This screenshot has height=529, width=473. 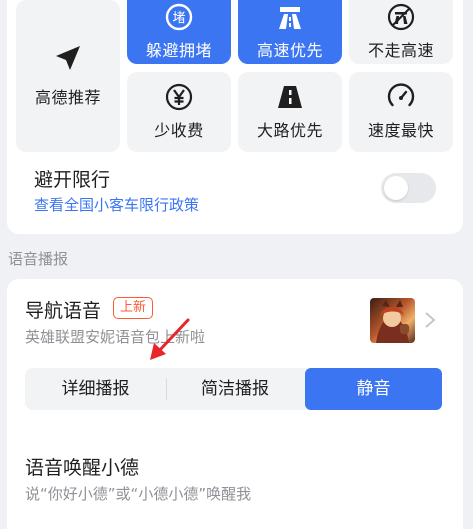 I want to click on road-icon, so click(x=290, y=97).